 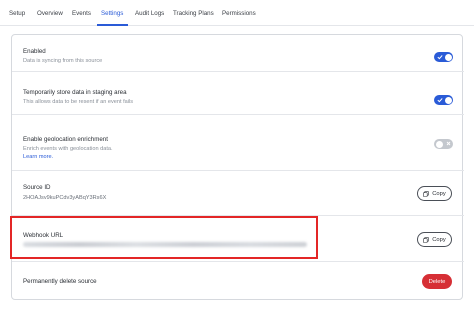 I want to click on tab-overview: Overview, so click(x=50, y=13).